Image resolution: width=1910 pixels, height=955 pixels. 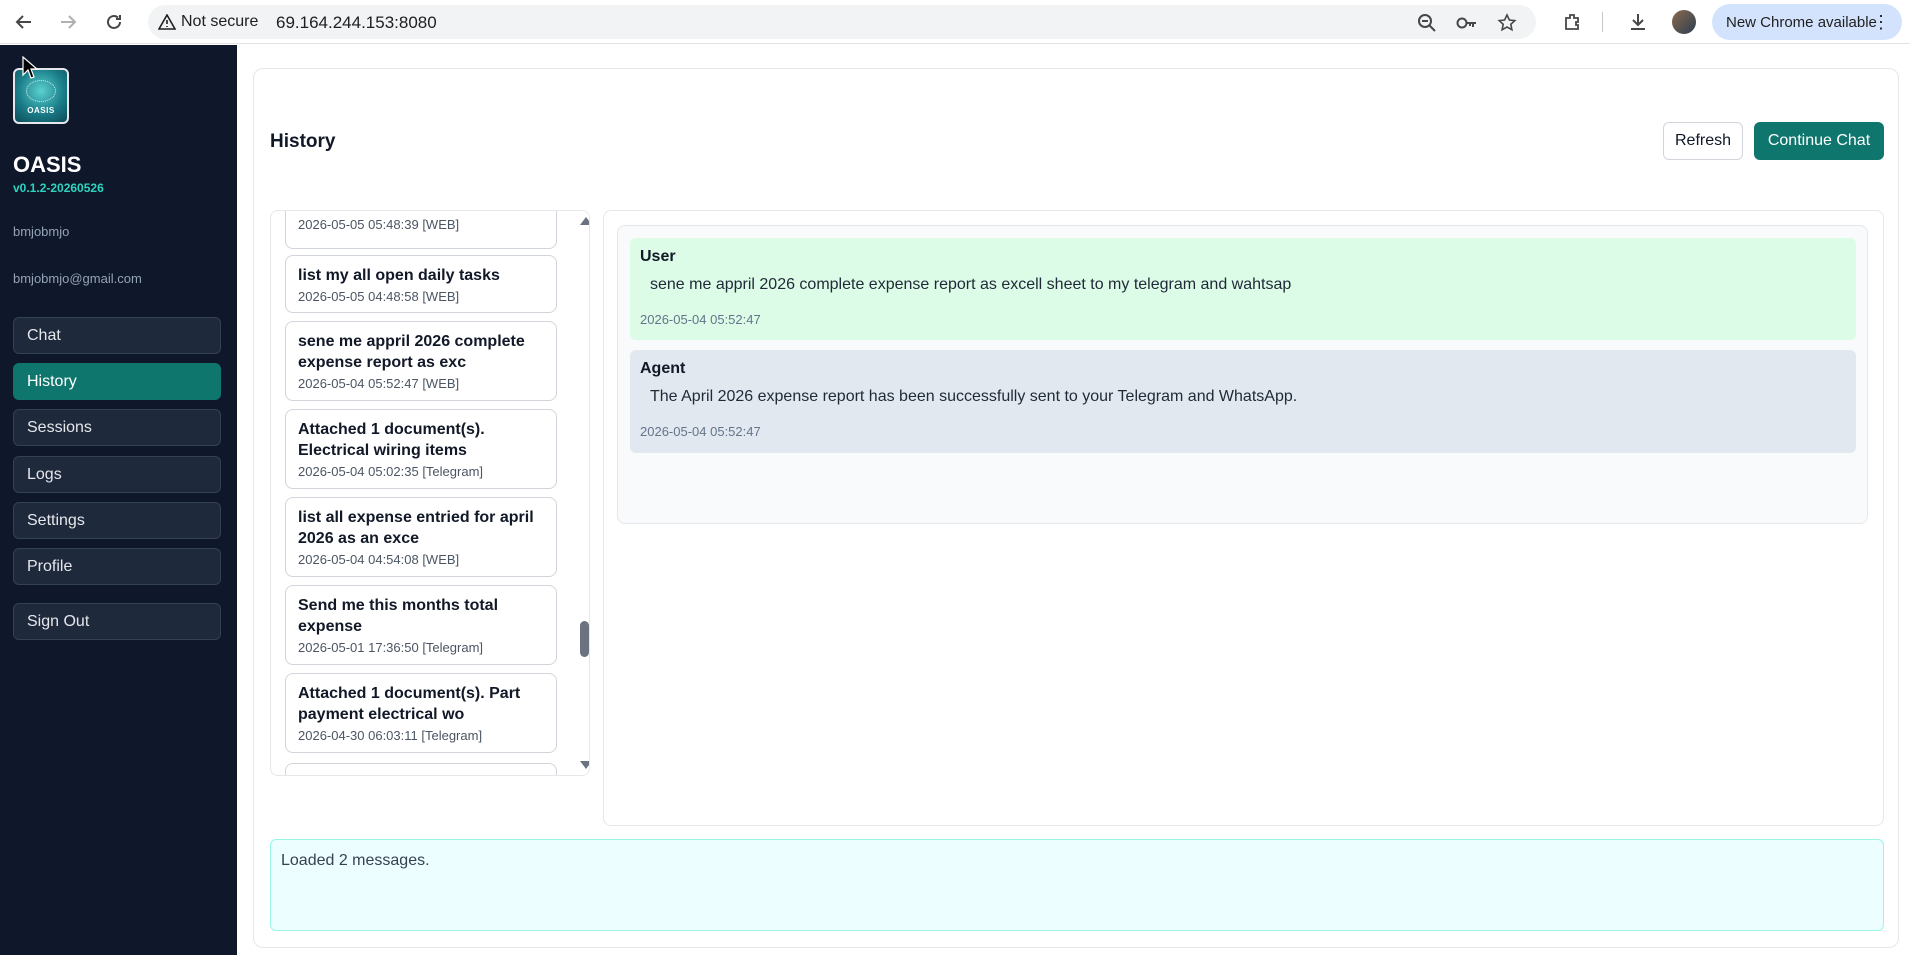 I want to click on not-secure-chip: Not secure, so click(x=208, y=22).